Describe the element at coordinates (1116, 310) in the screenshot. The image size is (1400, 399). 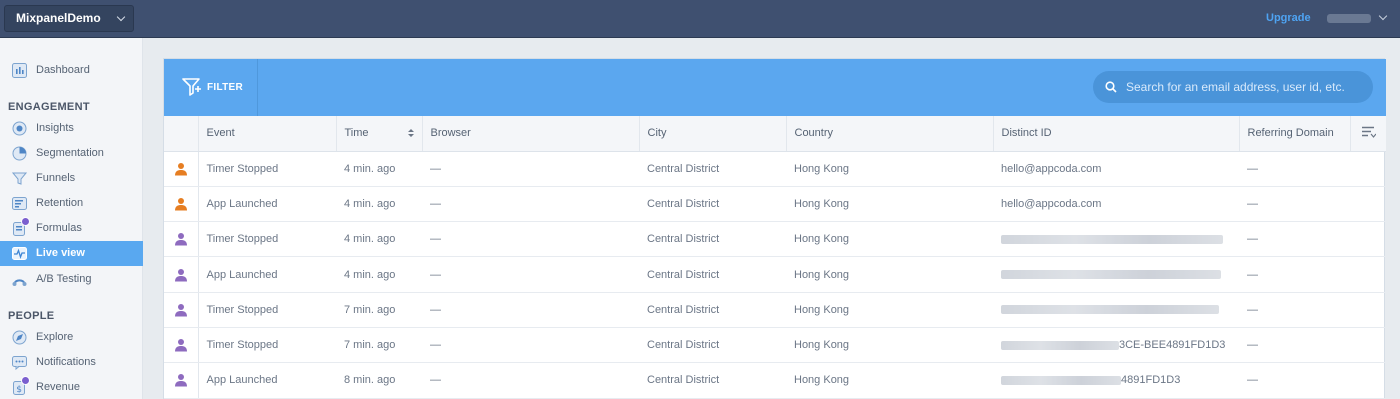
I see `cell-distinct-id` at that location.